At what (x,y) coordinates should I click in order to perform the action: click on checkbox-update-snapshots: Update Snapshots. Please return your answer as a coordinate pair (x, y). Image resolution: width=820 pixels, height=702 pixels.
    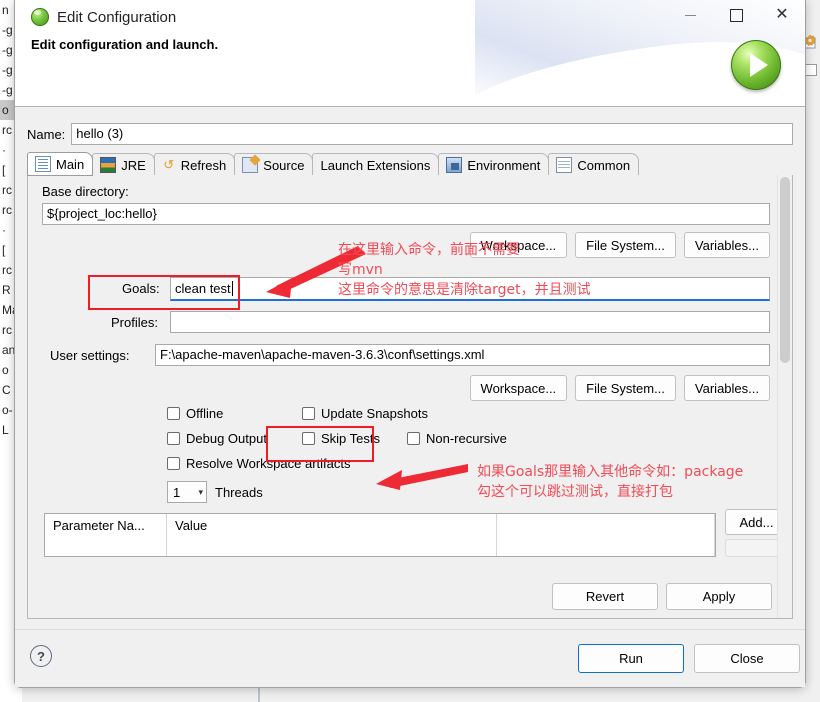
    Looking at the image, I should click on (365, 413).